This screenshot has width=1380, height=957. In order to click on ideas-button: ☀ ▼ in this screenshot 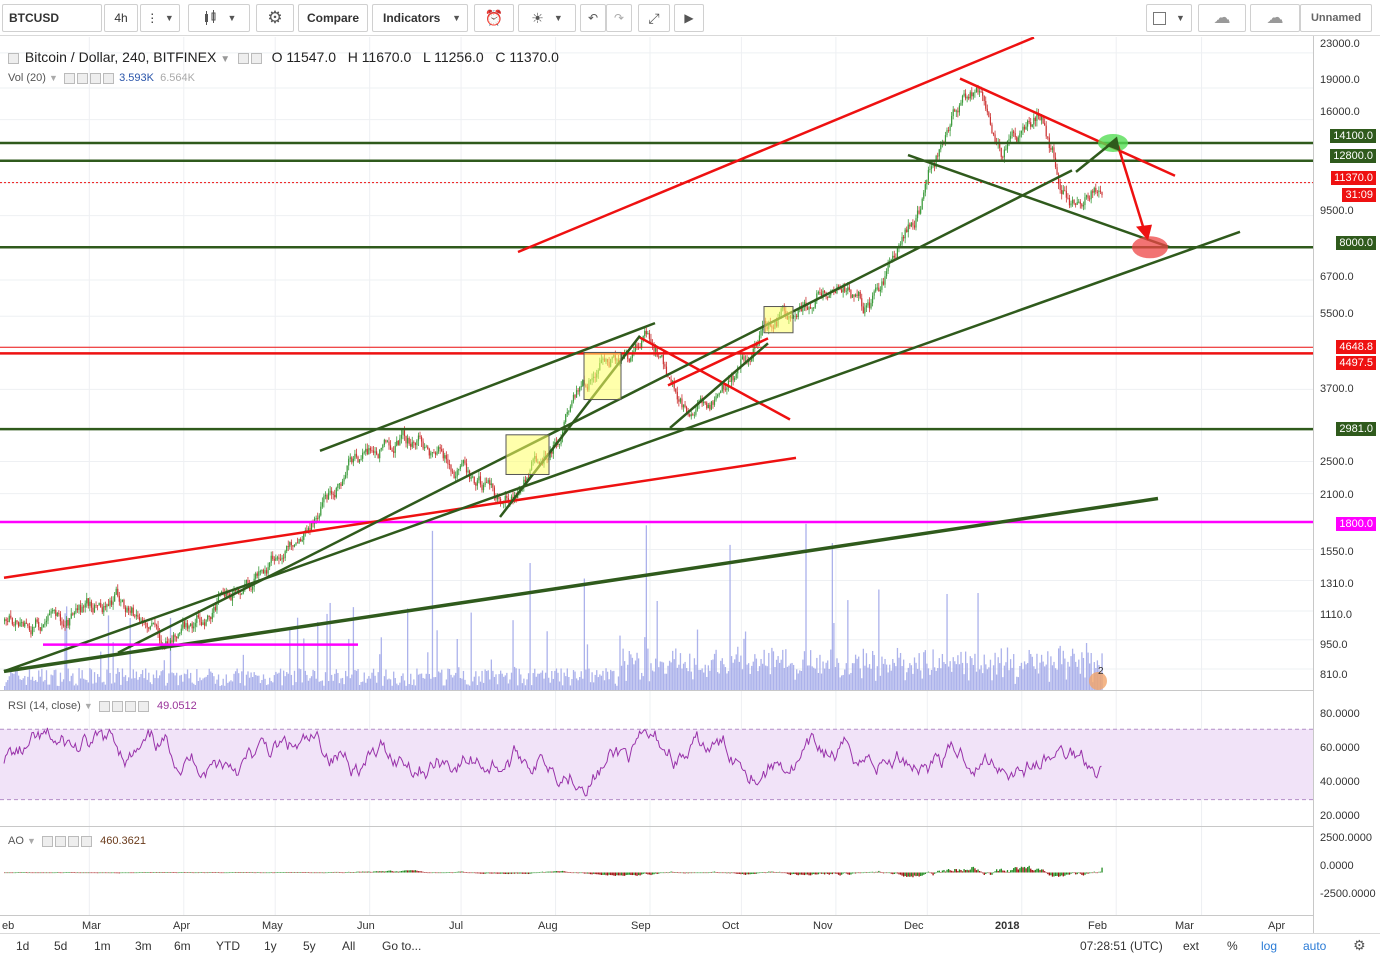, I will do `click(547, 18)`.